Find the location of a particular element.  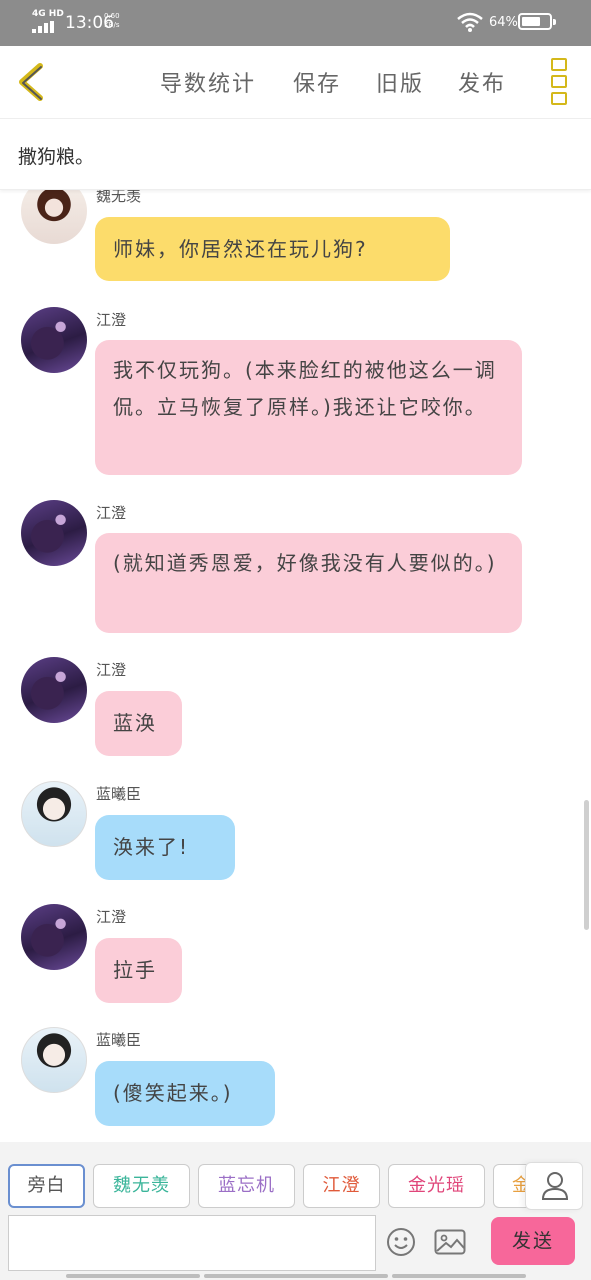

network-speed-unit: KB/s is located at coordinates (112, 25).